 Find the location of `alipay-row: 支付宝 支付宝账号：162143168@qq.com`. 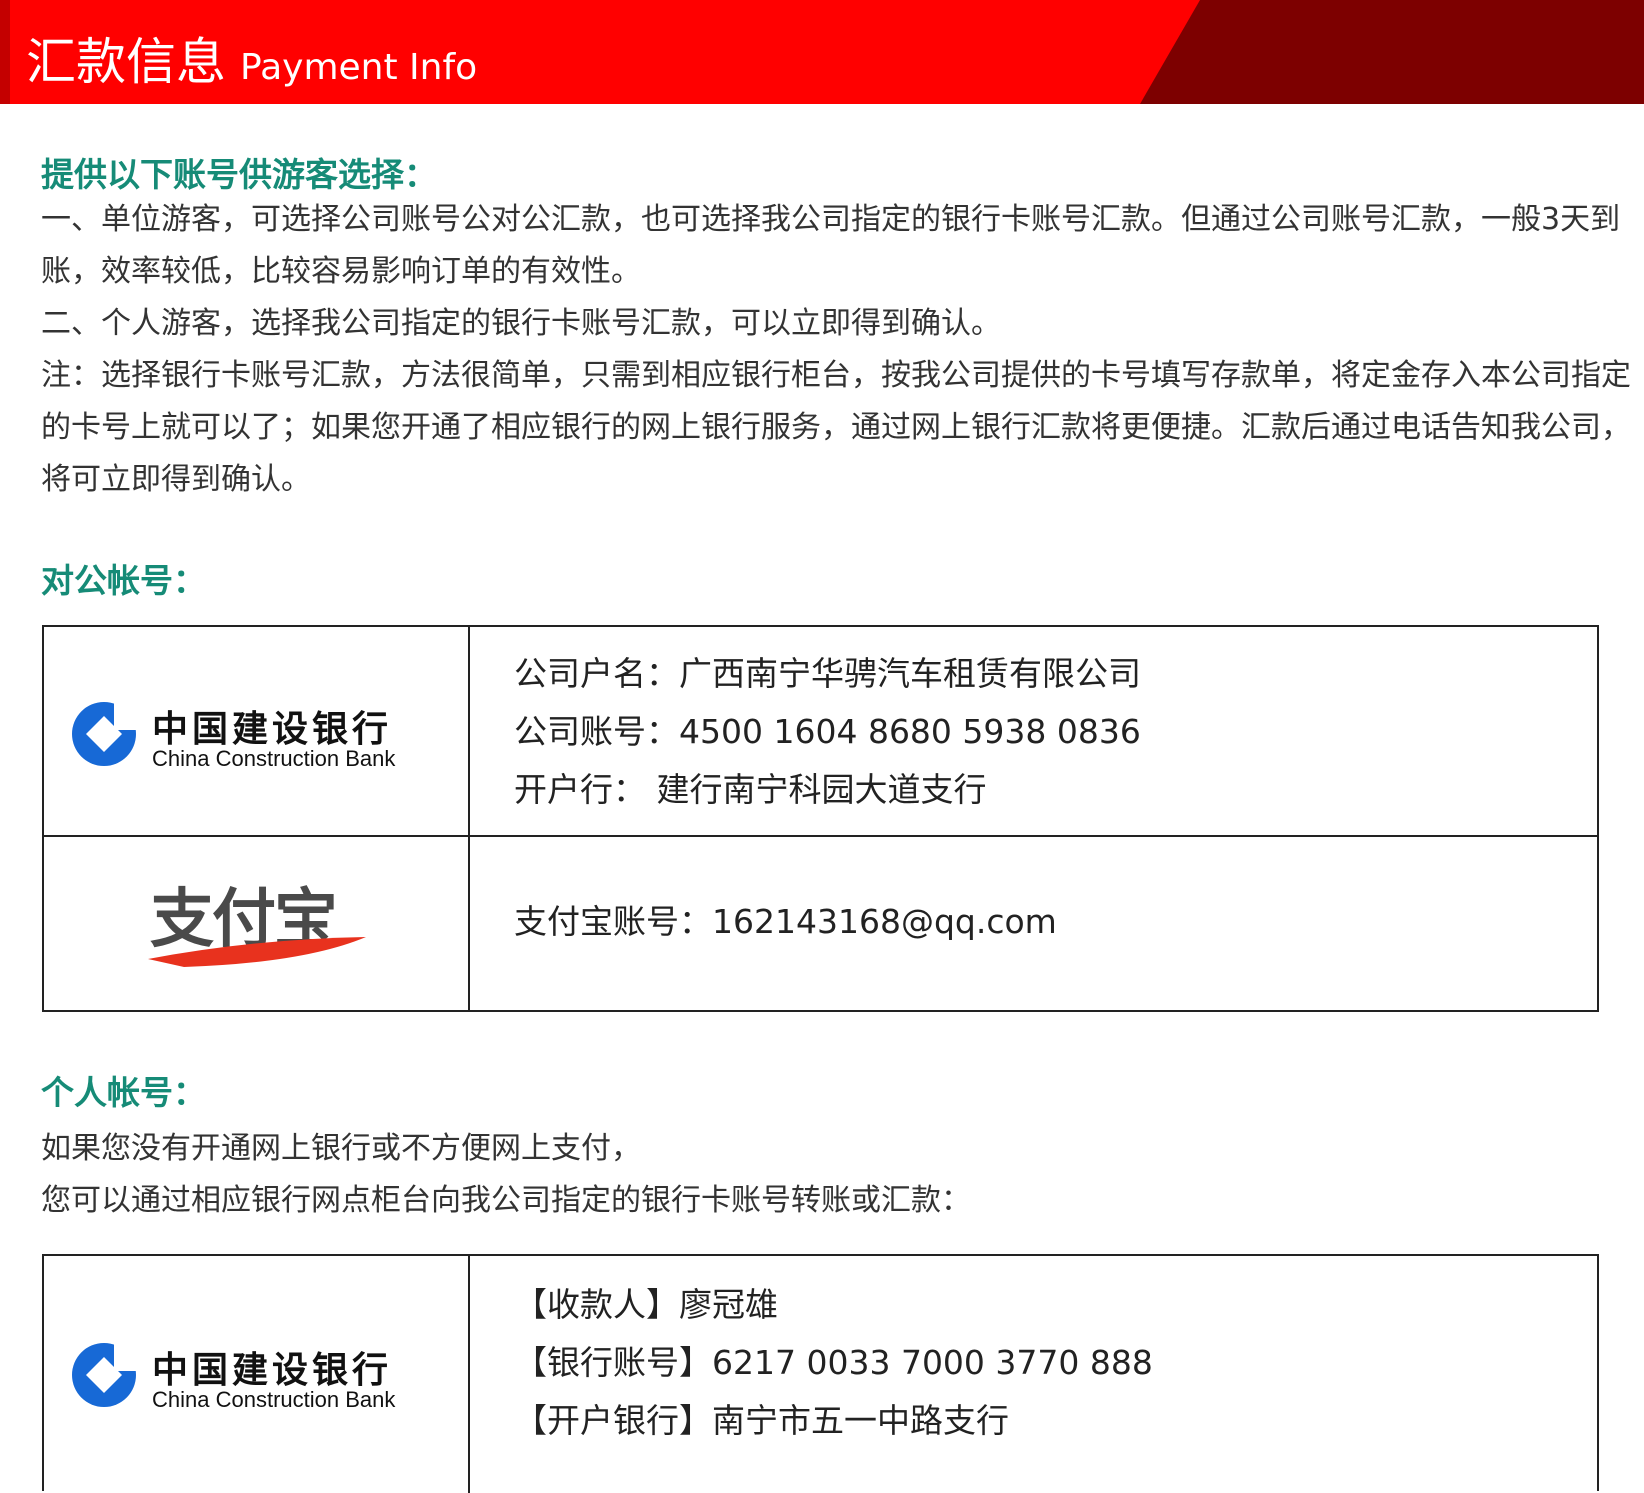

alipay-row: 支付宝 支付宝账号：162143168@qq.com is located at coordinates (820, 924).